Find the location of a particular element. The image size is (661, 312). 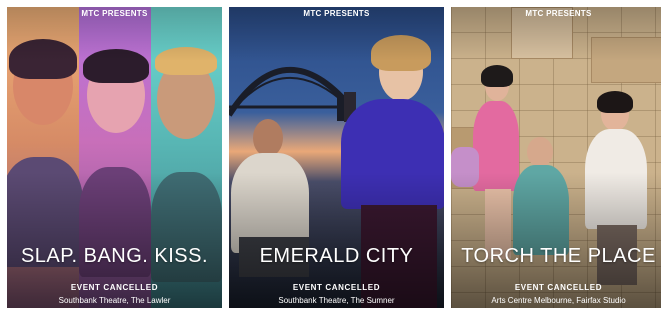

show-title: EMERALD CITY is located at coordinates (336, 256).